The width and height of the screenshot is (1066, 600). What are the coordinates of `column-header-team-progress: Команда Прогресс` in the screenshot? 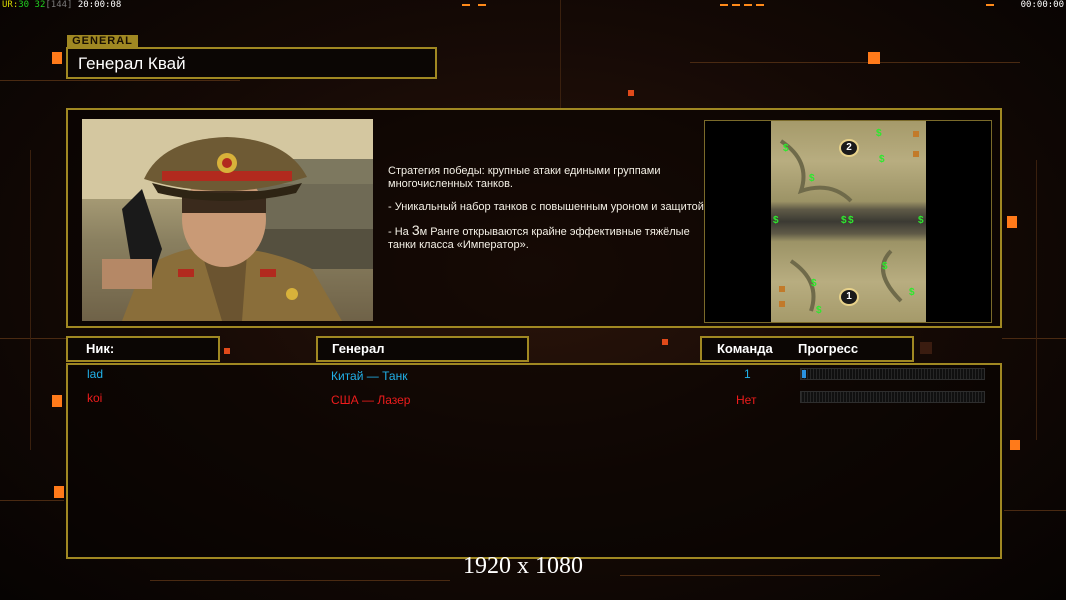 It's located at (807, 349).